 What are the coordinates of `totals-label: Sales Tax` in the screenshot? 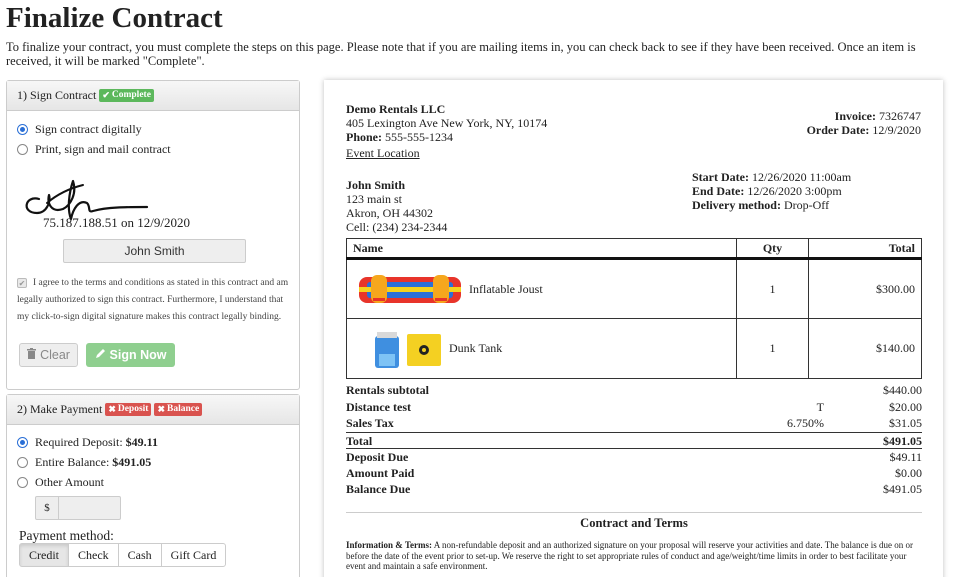 It's located at (370, 423).